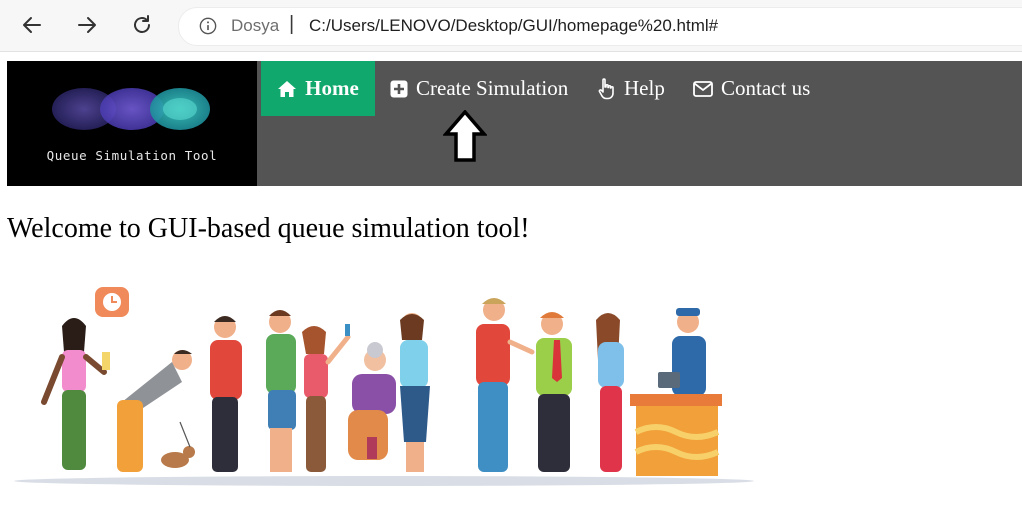  What do you see at coordinates (255, 25) in the screenshot?
I see `site-info-label: Dosya` at bounding box center [255, 25].